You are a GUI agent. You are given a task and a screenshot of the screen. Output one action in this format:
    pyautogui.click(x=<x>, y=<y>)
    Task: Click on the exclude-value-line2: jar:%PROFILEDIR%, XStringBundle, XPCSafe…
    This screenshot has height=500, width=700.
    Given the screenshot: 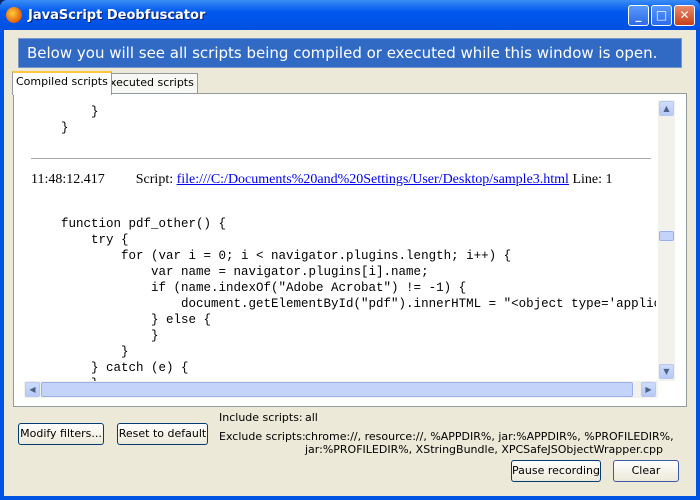 What is the action you would take?
    pyautogui.click(x=484, y=449)
    